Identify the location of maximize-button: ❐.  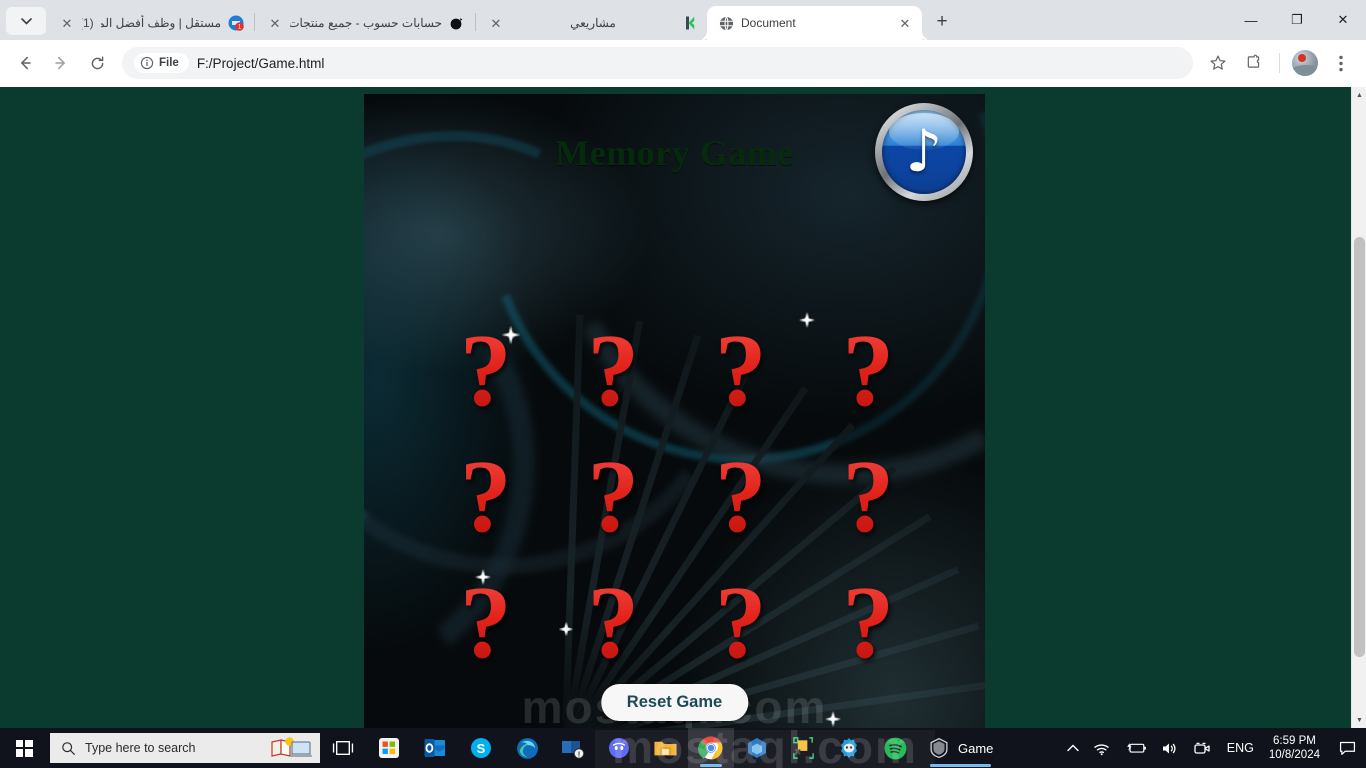
(1297, 20).